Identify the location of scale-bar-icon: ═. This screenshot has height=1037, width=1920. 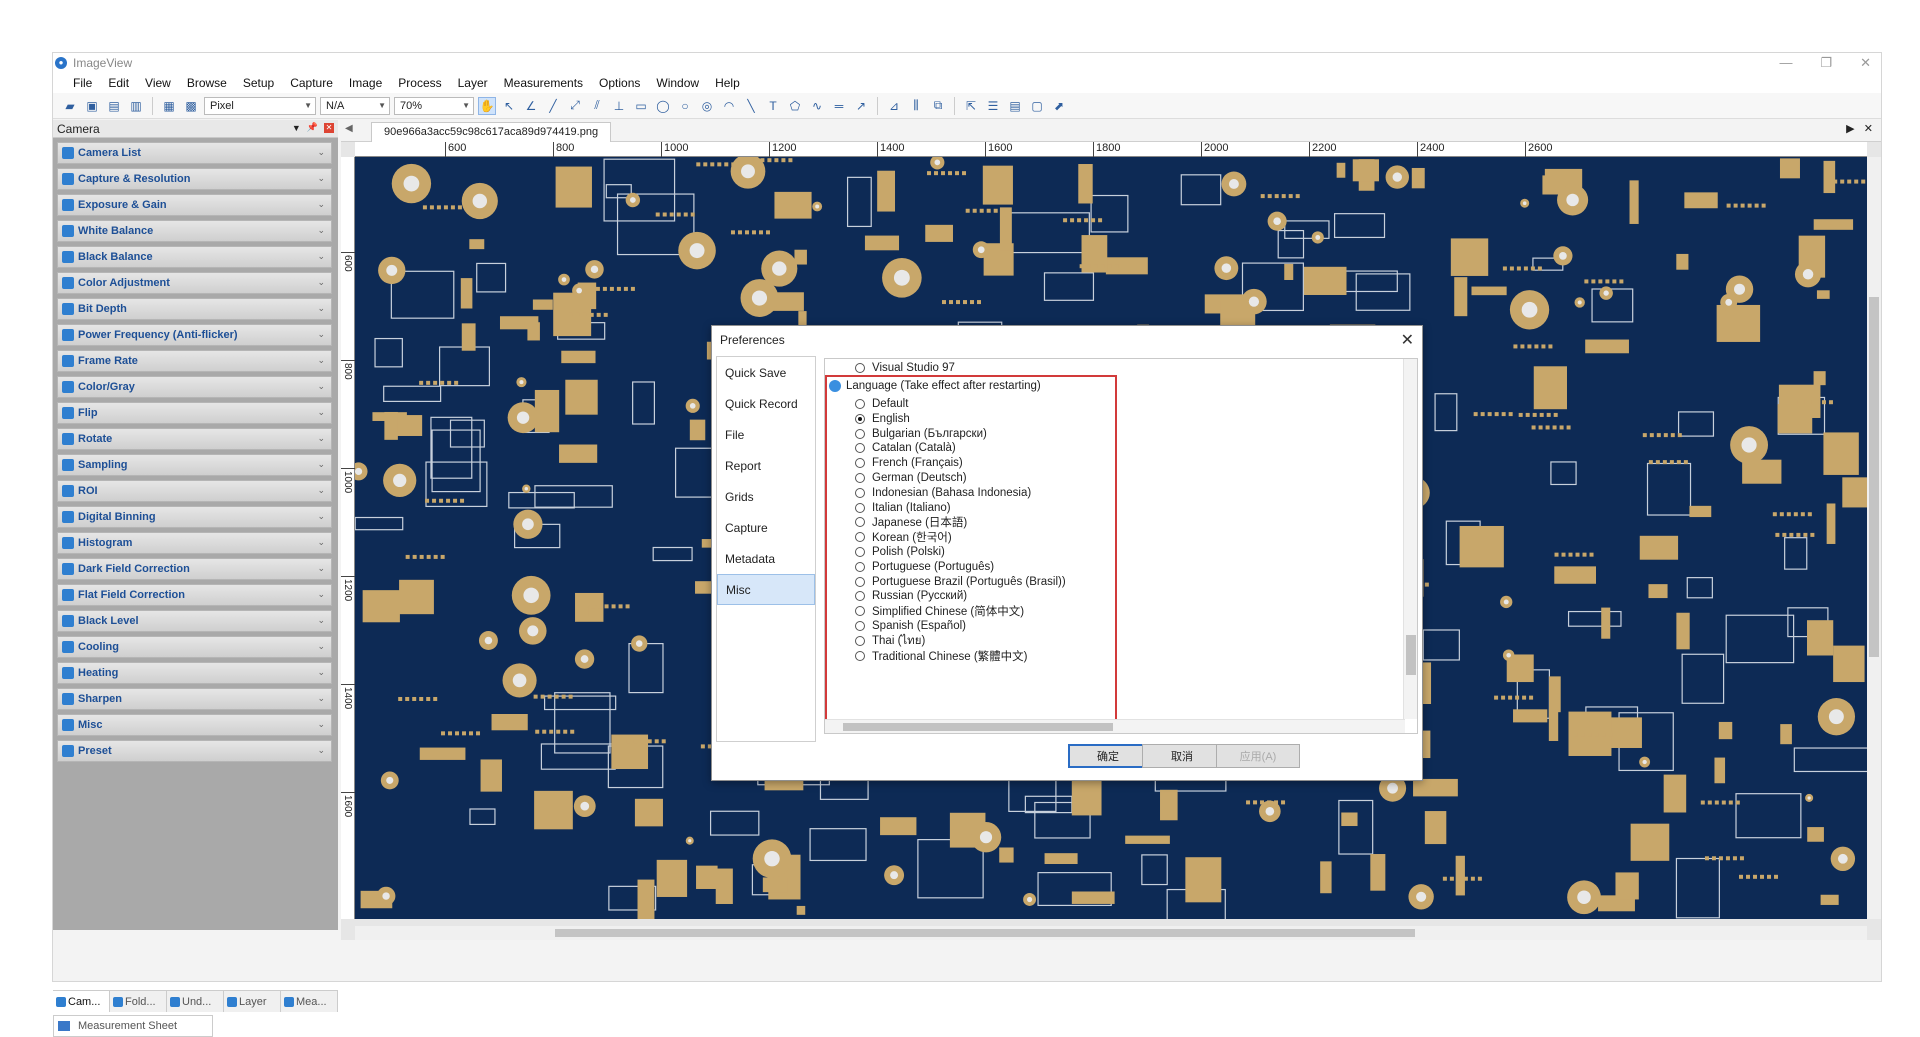
(839, 106).